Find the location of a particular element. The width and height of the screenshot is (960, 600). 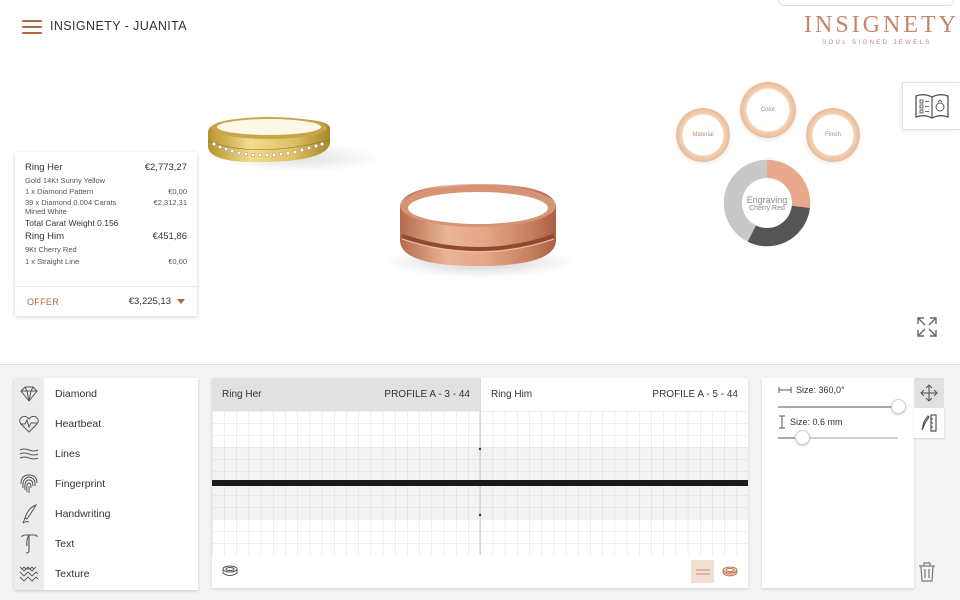

pen-ruler-icon is located at coordinates (929, 423).